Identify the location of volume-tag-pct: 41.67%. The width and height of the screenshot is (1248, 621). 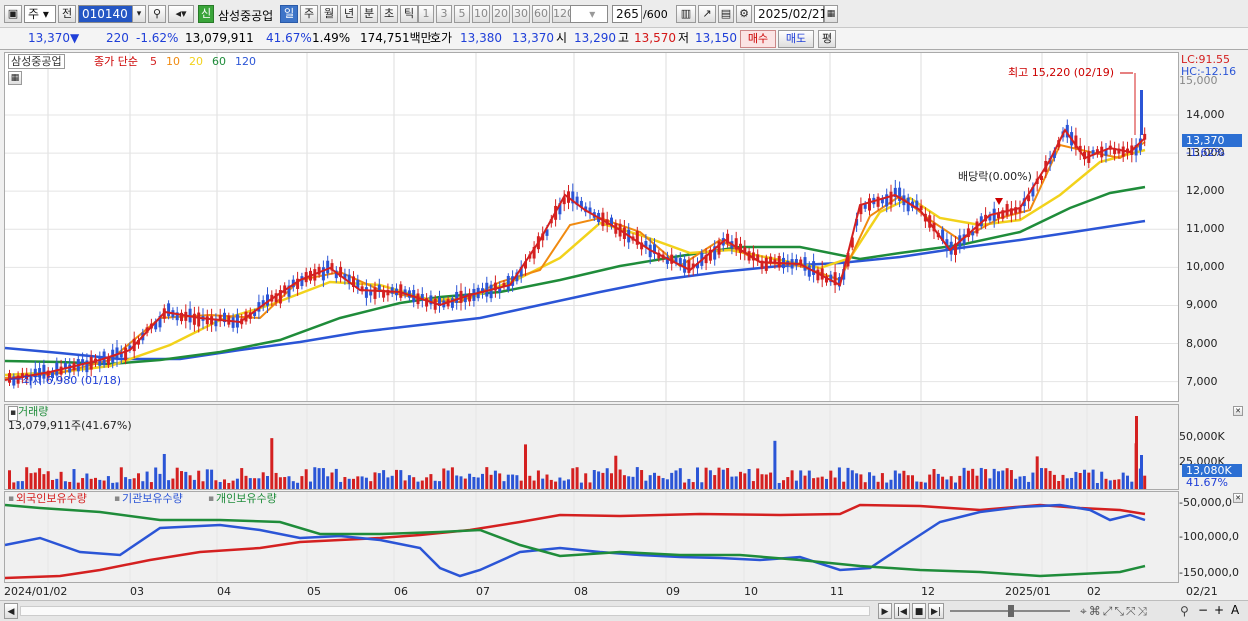
(1207, 482).